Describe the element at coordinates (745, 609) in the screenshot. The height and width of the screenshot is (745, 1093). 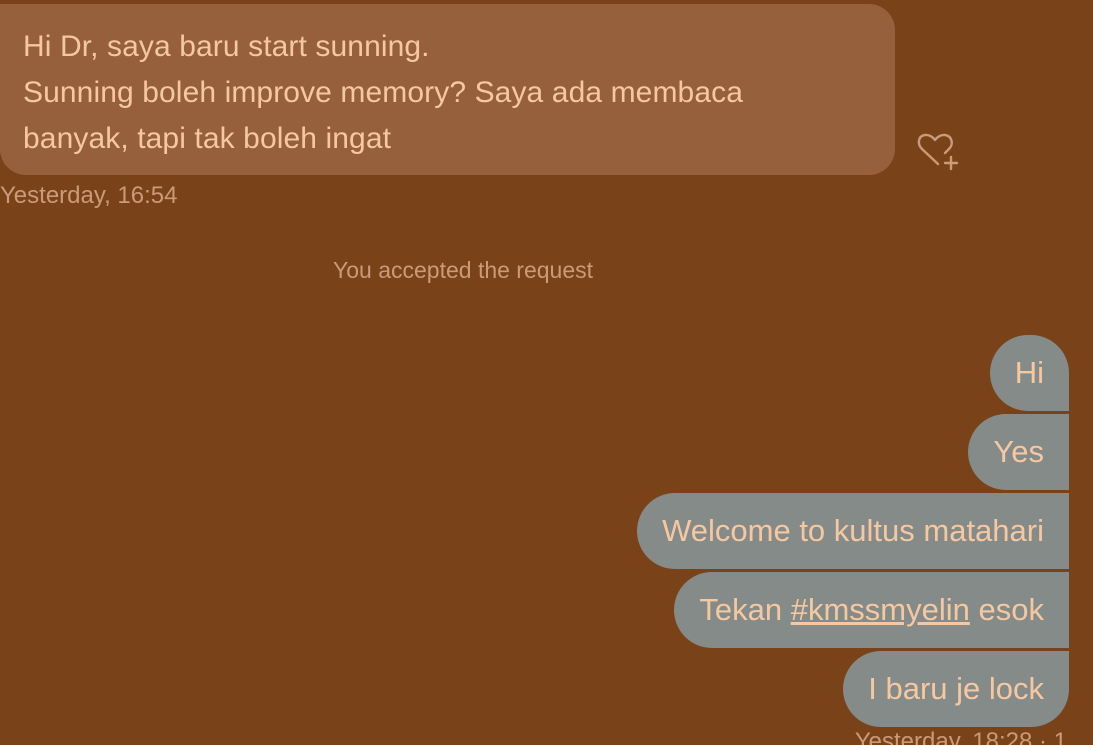
I see `message-text: Tekan` at that location.